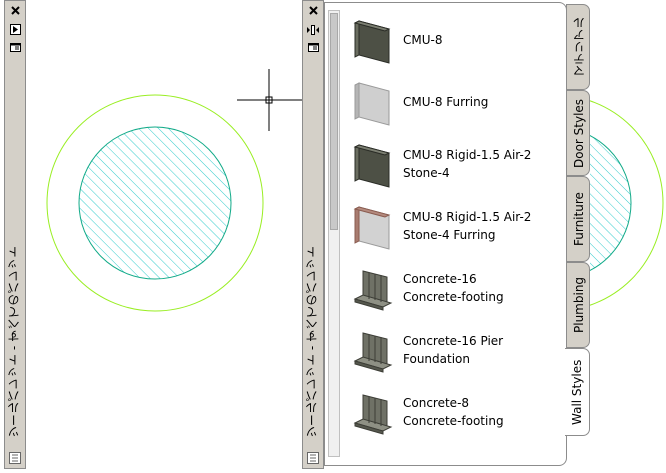  What do you see at coordinates (313, 234) in the screenshot?
I see `right-palette-titlebar: ツールパレット - すべてのパレット` at bounding box center [313, 234].